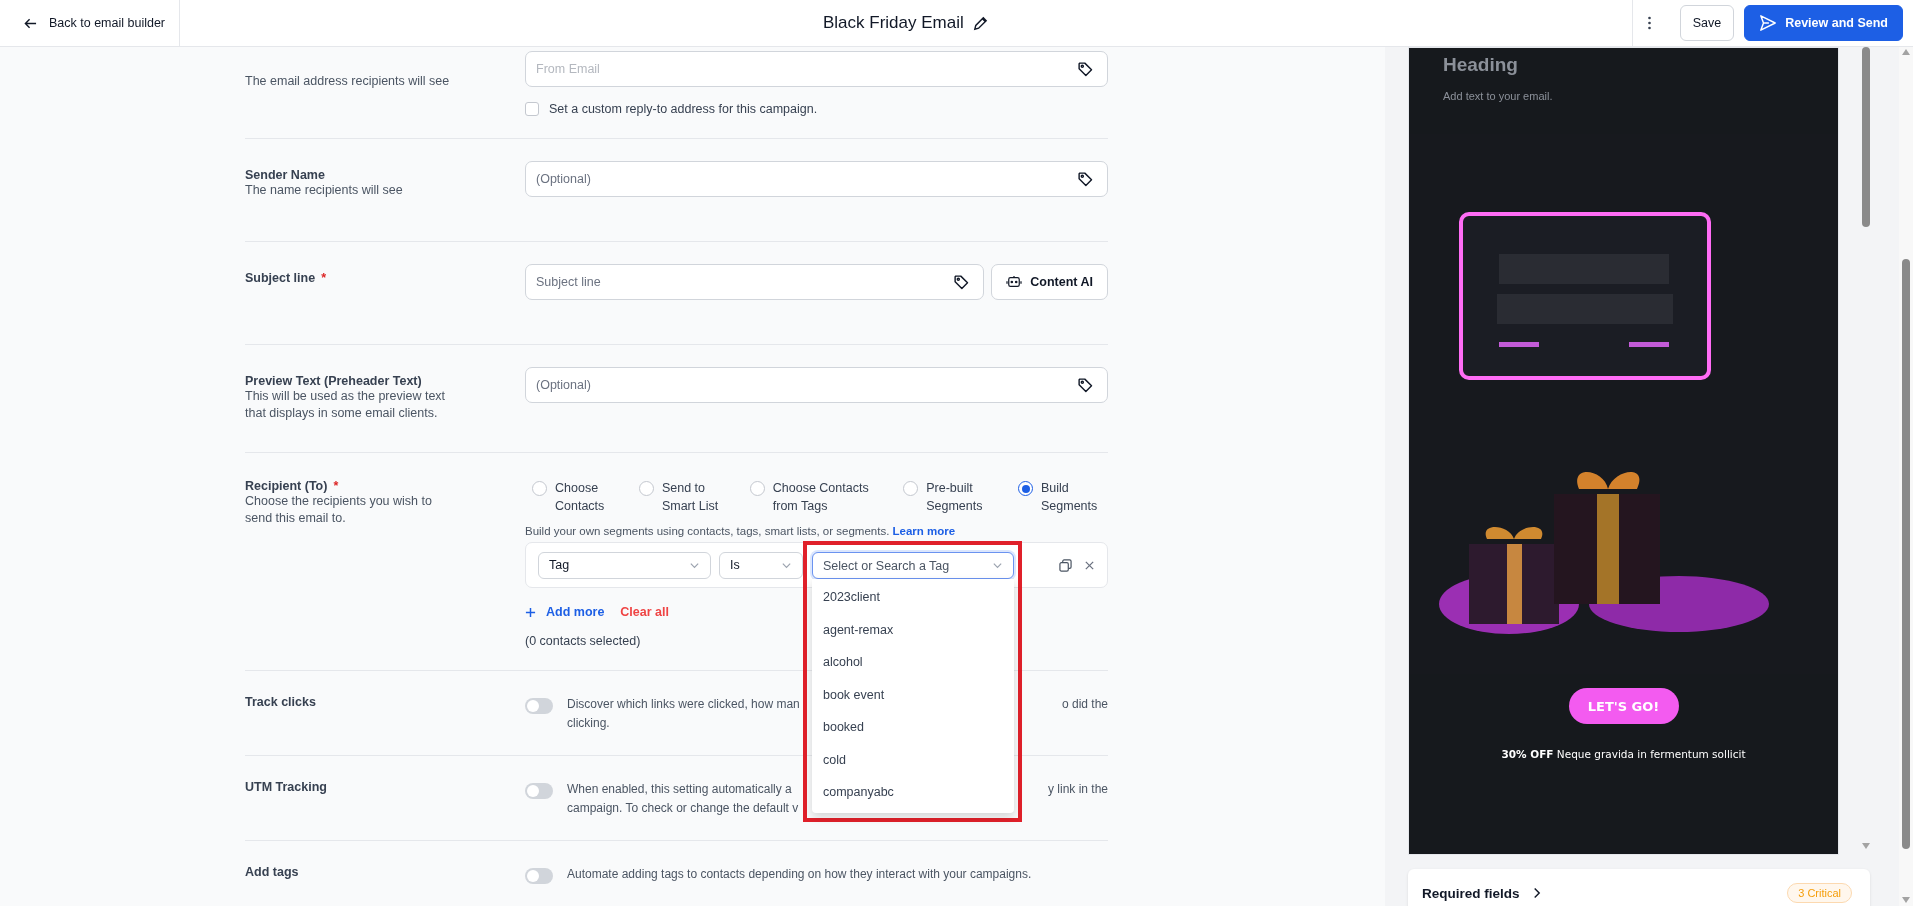 This screenshot has height=906, width=1913. What do you see at coordinates (821, 497) in the screenshot?
I see `radio-label: Choose Contacts from Tags` at bounding box center [821, 497].